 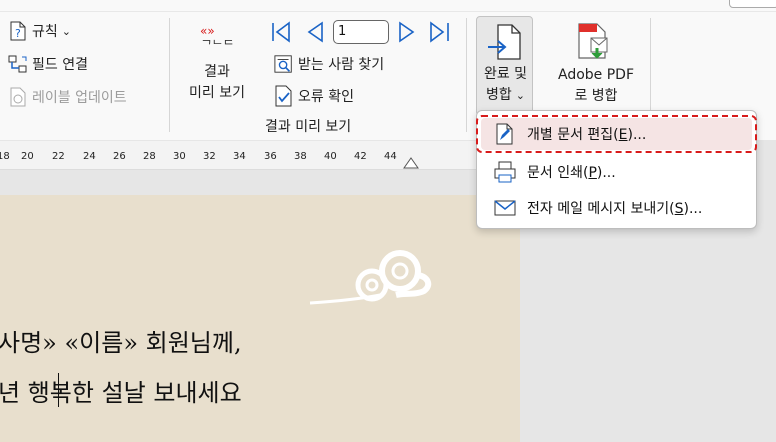 I want to click on find-recipient-button: 받는 사람 찾기, so click(x=329, y=64).